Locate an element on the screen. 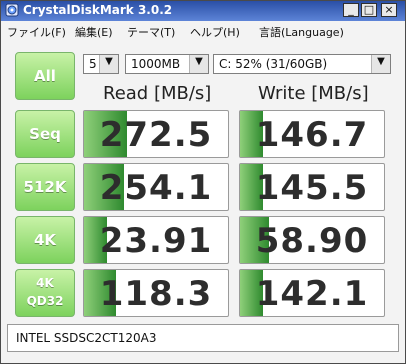  all-button-label: All is located at coordinates (45, 76).